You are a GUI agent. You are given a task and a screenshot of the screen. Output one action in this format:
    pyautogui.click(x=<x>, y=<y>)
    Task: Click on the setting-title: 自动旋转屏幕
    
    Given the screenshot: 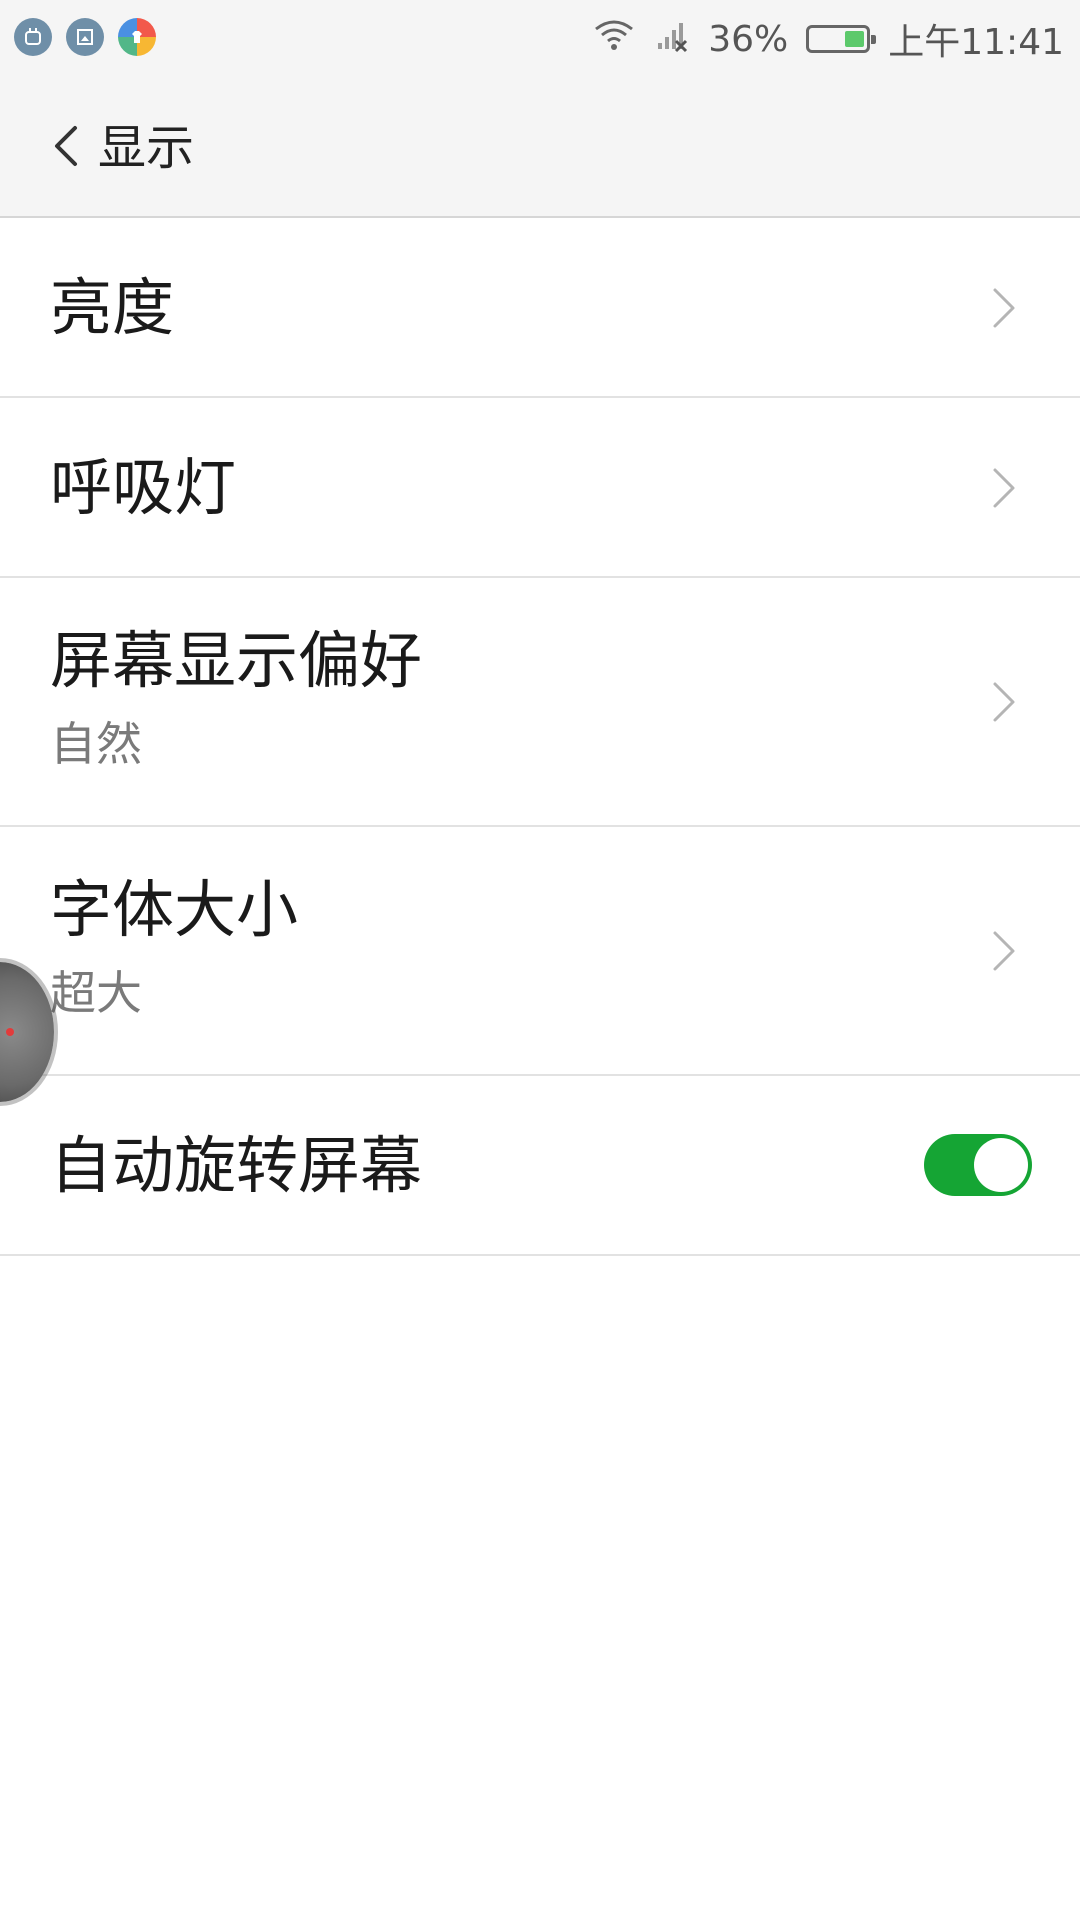 What is the action you would take?
    pyautogui.click(x=236, y=1165)
    